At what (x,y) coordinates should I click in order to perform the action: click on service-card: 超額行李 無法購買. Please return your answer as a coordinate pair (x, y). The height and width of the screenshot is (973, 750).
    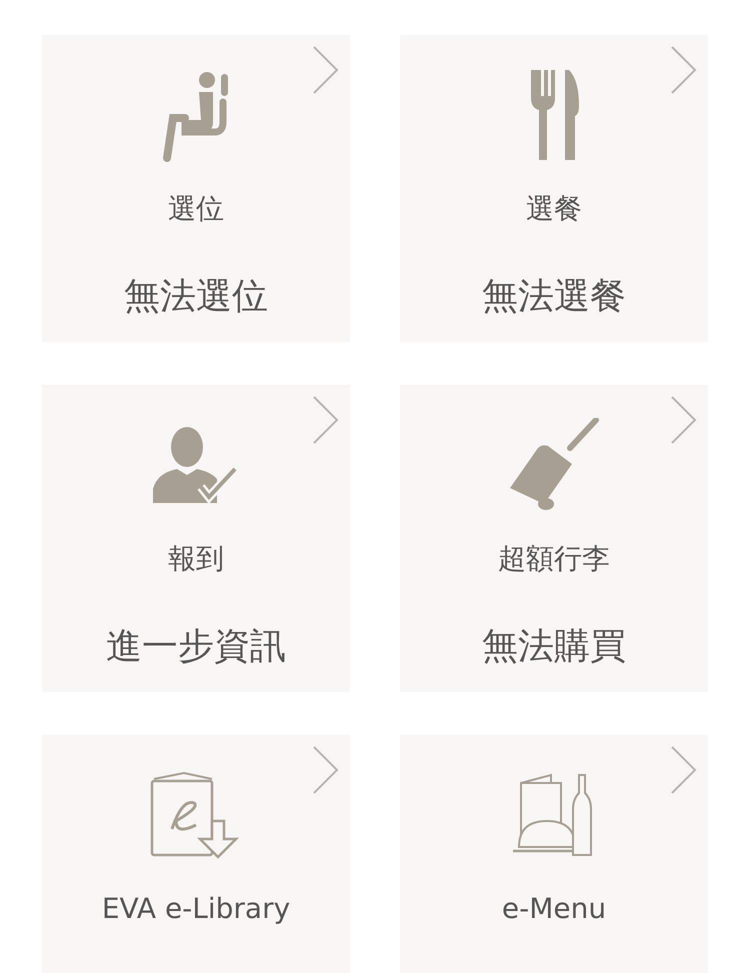
    Looking at the image, I should click on (554, 538).